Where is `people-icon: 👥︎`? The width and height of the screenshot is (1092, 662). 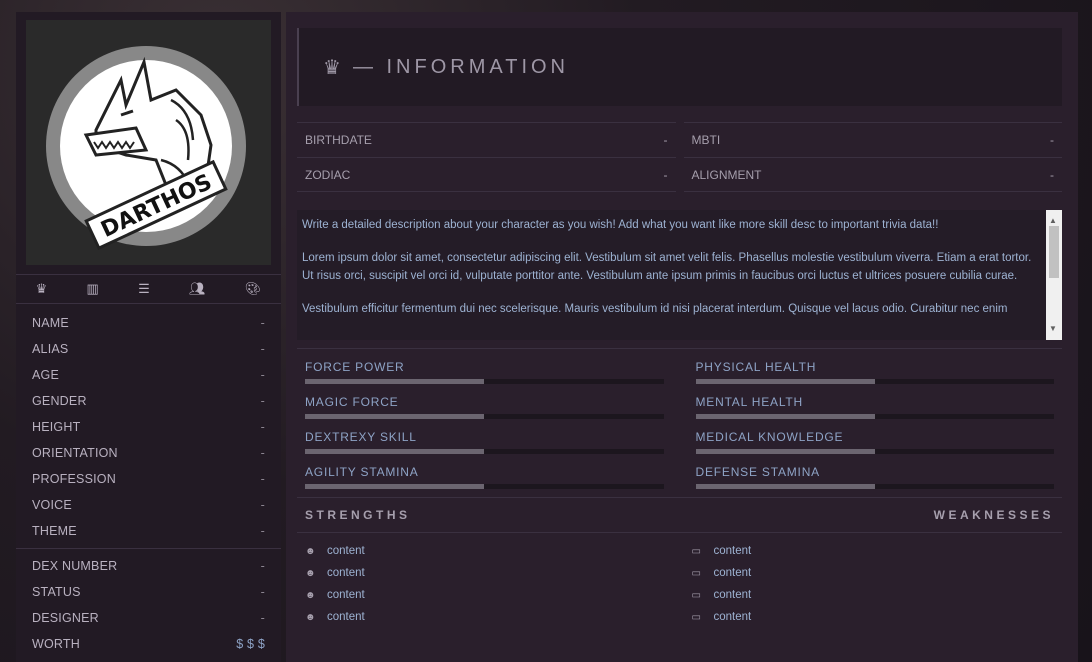
people-icon: 👥︎ is located at coordinates (197, 289).